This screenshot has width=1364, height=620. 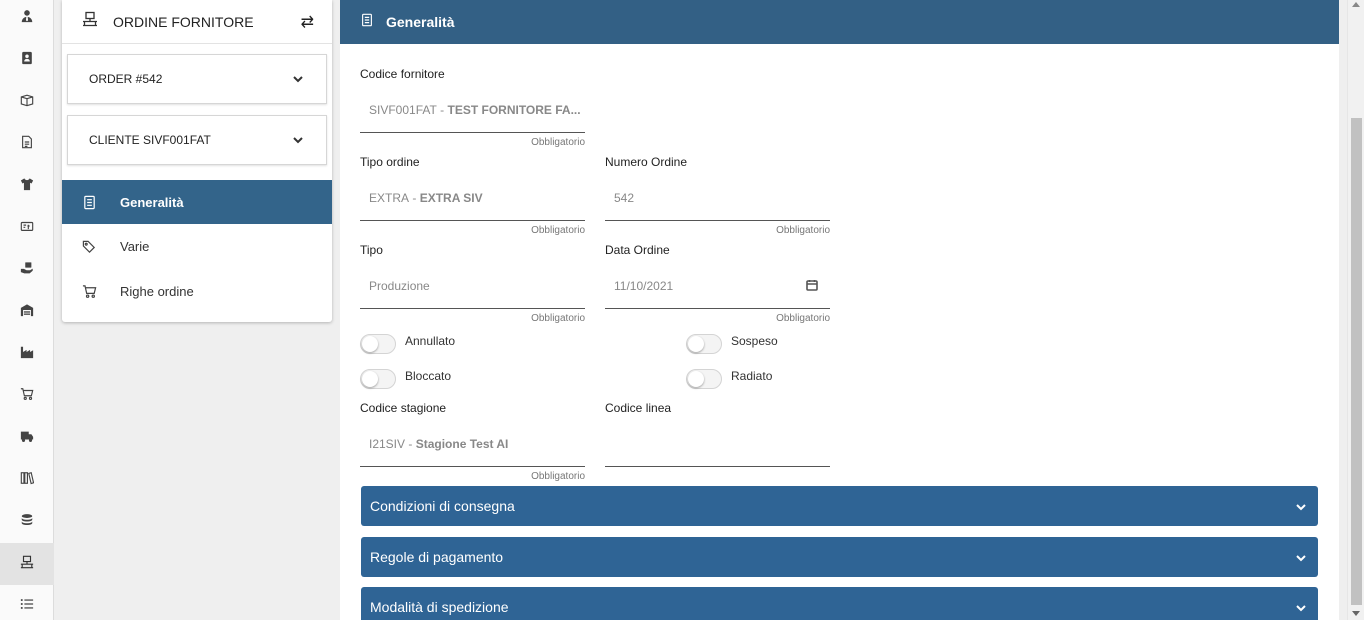 What do you see at coordinates (27, 144) in the screenshot?
I see `rail-item-file-lines` at bounding box center [27, 144].